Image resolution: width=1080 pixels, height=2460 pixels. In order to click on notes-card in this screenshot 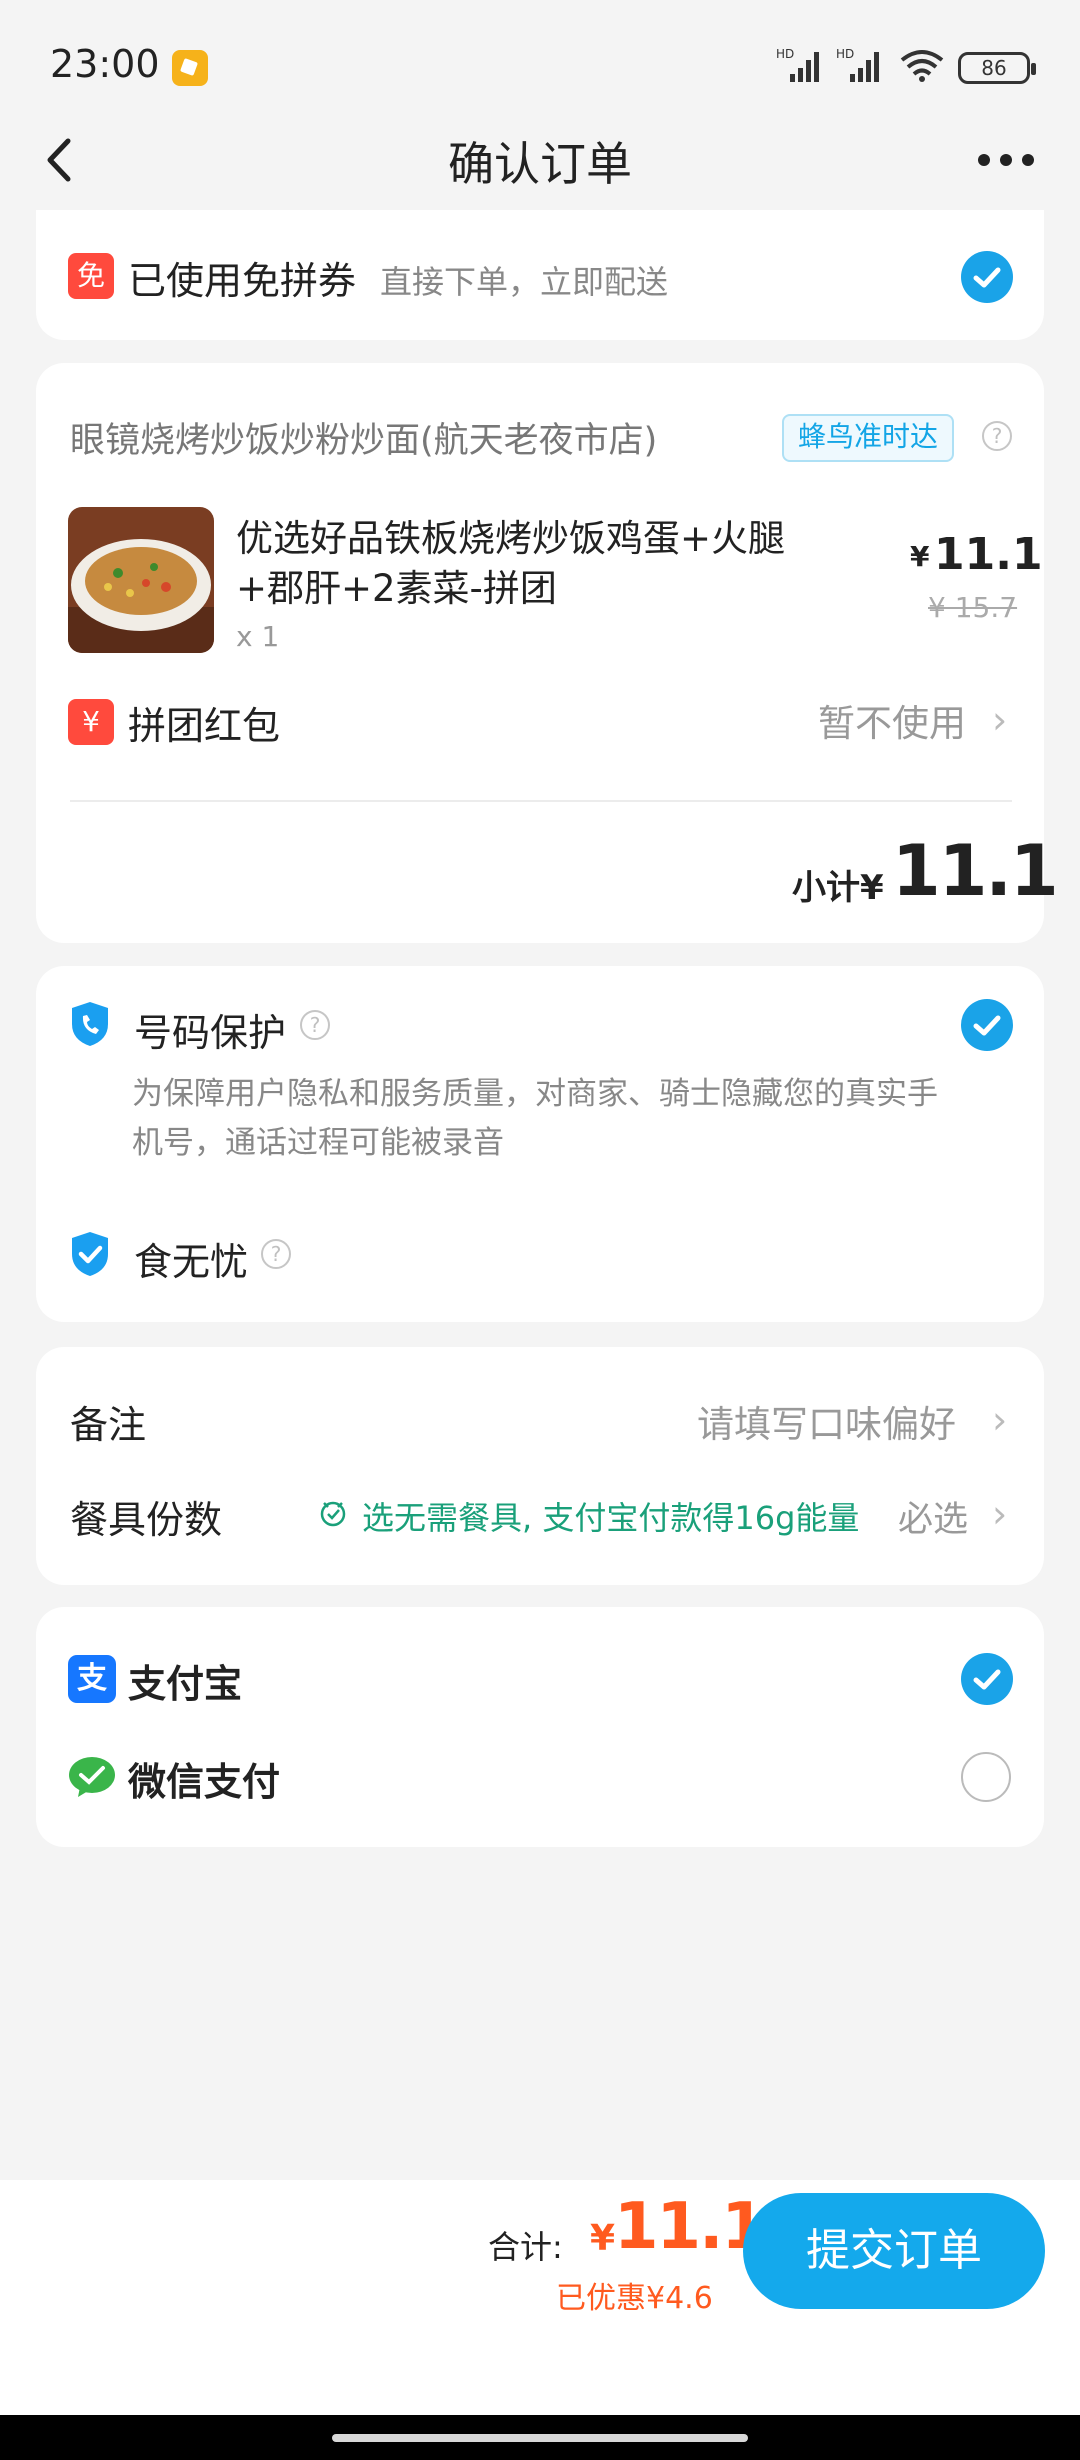, I will do `click(540, 1466)`.